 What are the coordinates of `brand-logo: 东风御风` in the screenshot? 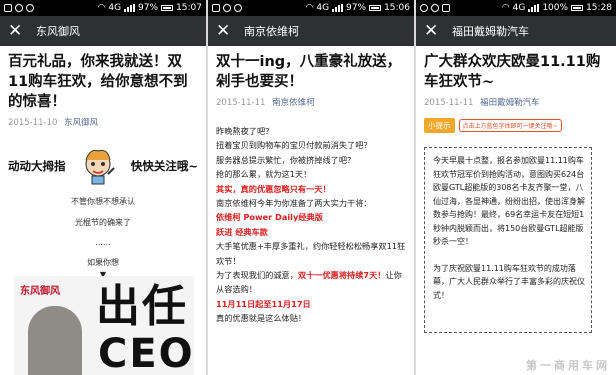 It's located at (40, 291).